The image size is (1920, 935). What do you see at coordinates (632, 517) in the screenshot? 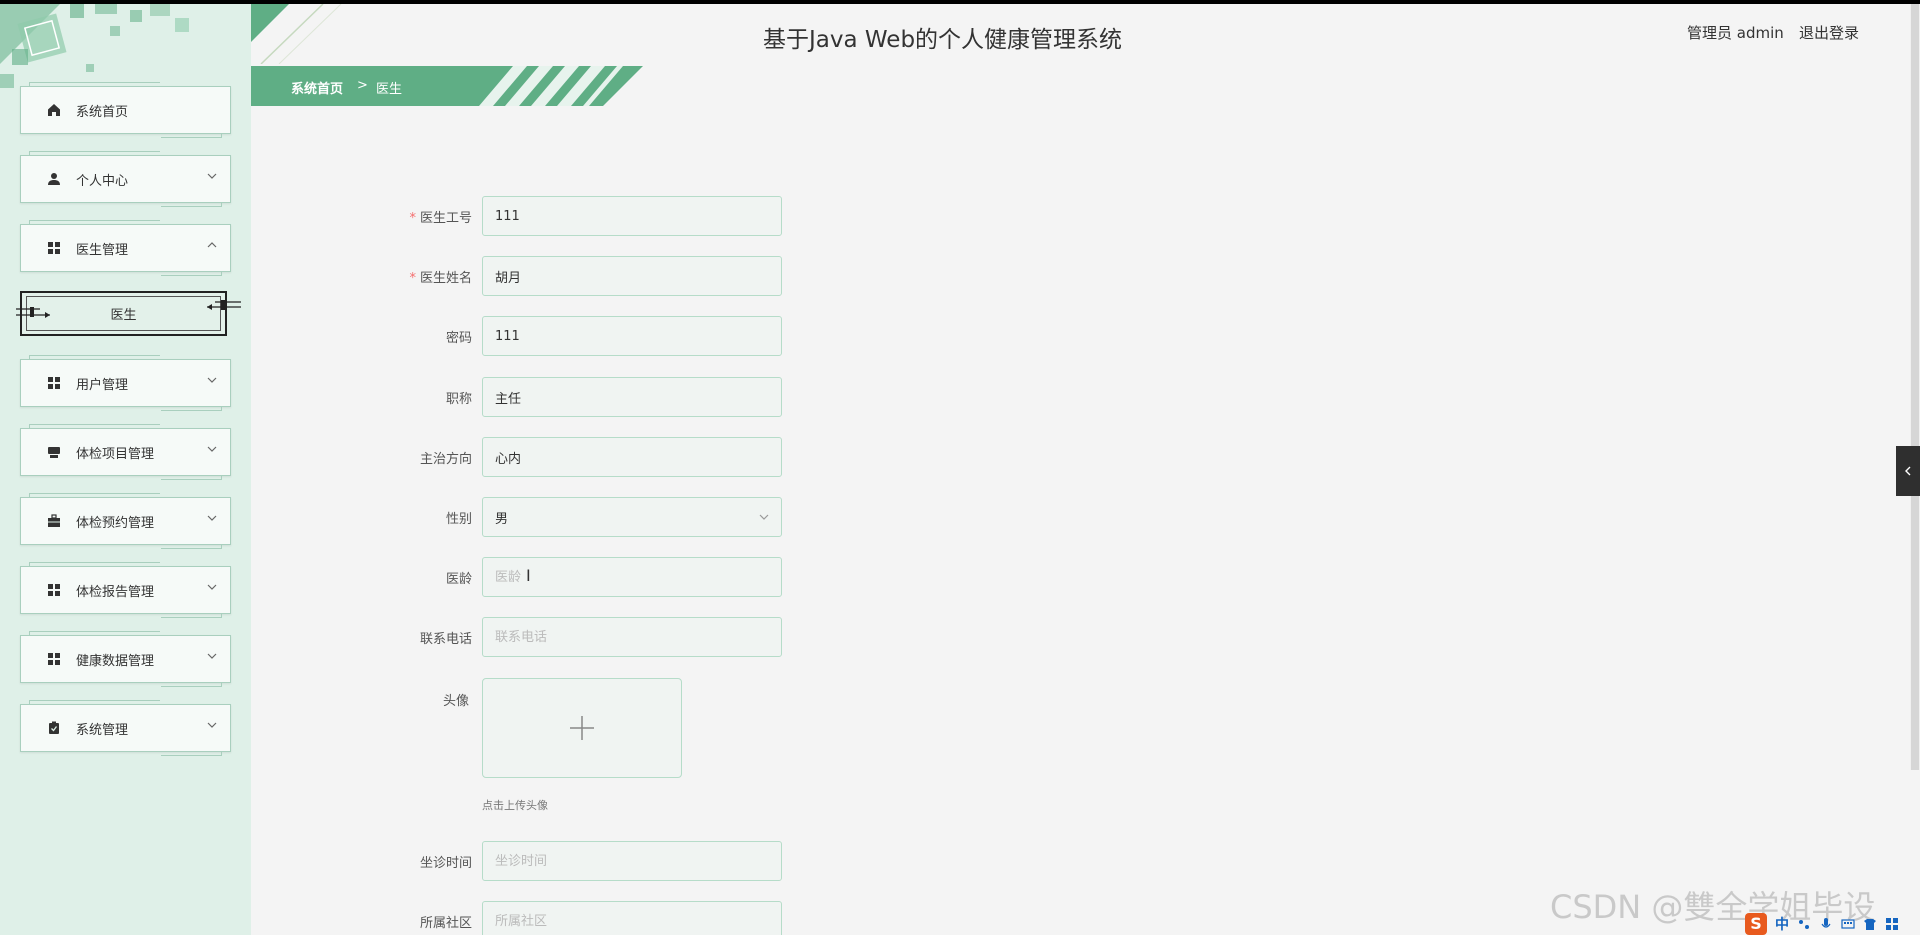
I see `gender-select` at bounding box center [632, 517].